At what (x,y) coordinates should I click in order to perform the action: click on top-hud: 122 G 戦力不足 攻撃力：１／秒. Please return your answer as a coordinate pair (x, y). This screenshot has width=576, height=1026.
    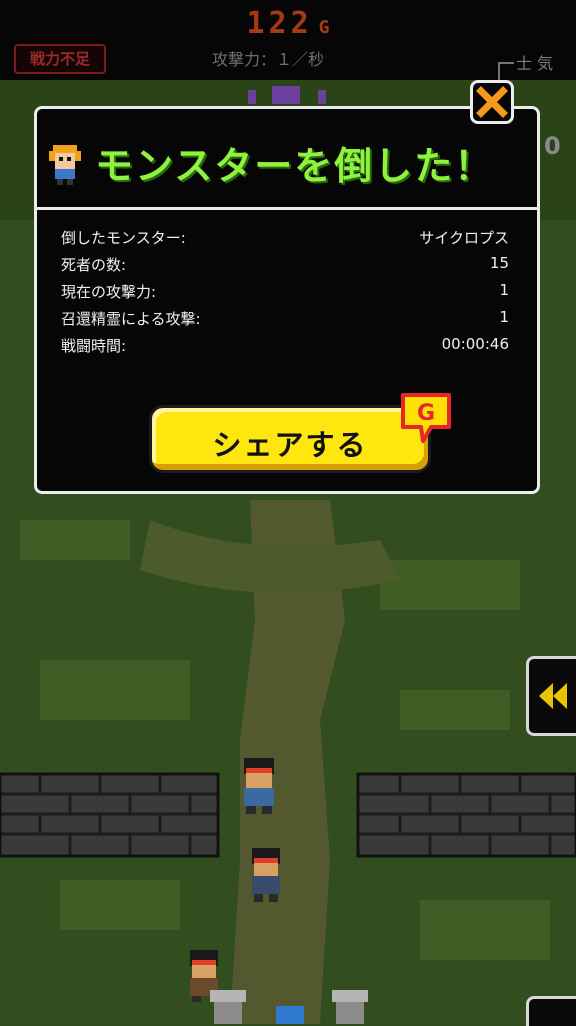
    Looking at the image, I should click on (288, 40).